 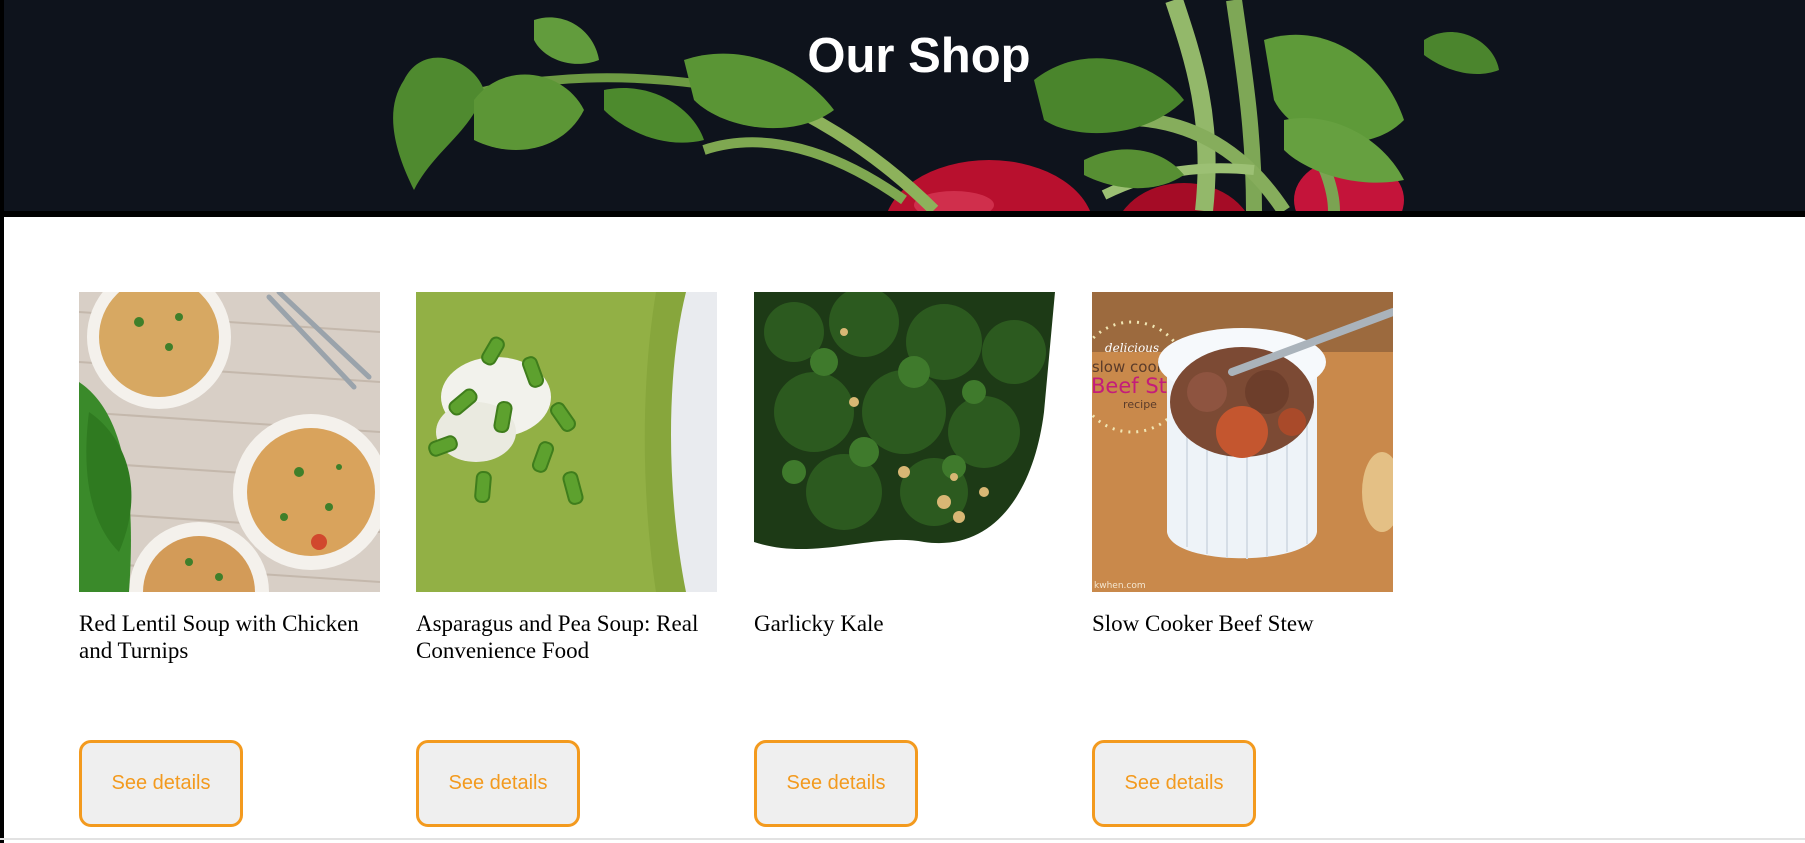 What do you see at coordinates (904, 623) in the screenshot?
I see `product-title: Garlicky Kale` at bounding box center [904, 623].